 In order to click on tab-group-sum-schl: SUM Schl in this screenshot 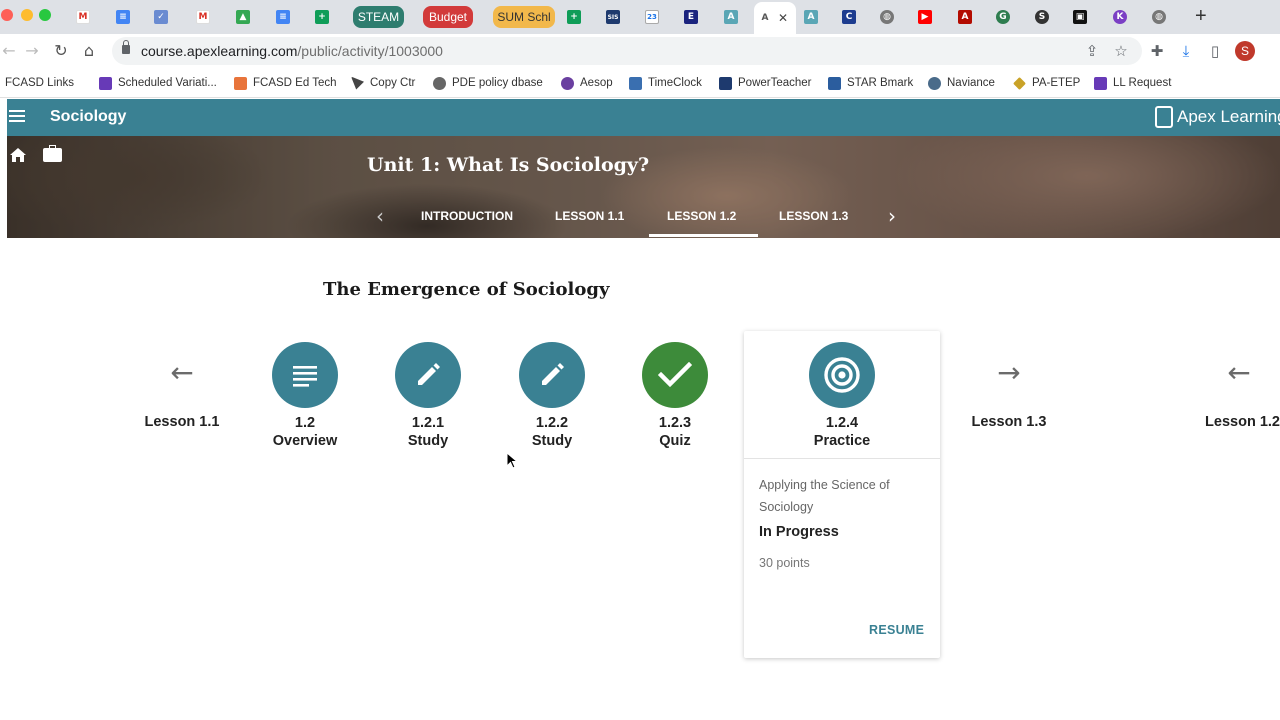, I will do `click(524, 17)`.